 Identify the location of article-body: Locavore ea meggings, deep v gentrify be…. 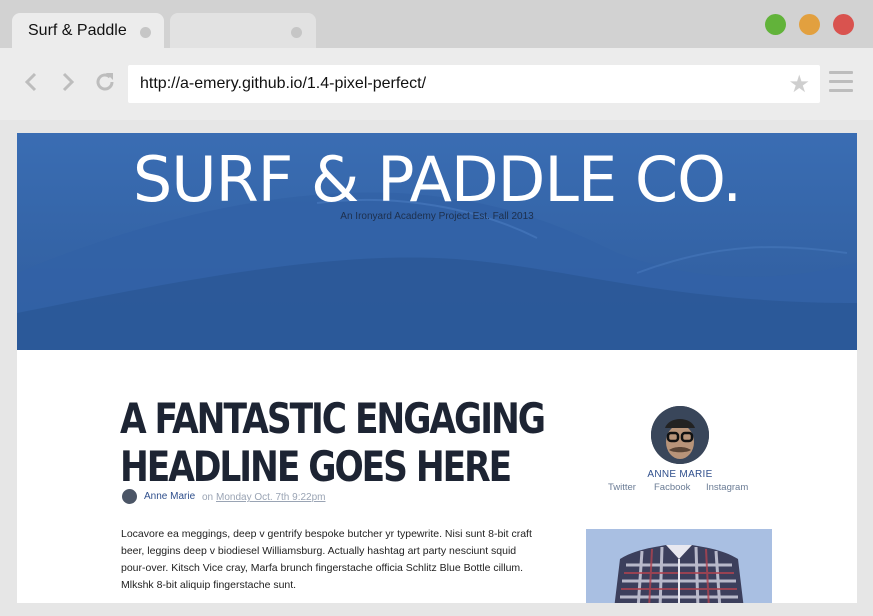
(326, 559).